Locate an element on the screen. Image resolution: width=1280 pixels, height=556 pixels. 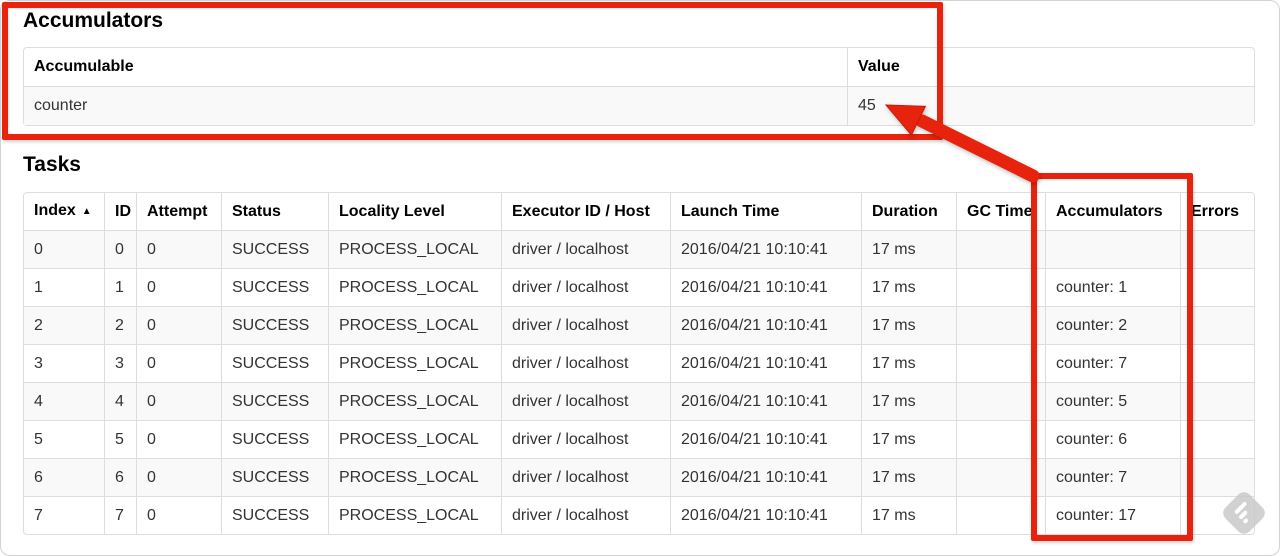
column-header-launch-time: Launch Time is located at coordinates (765, 211).